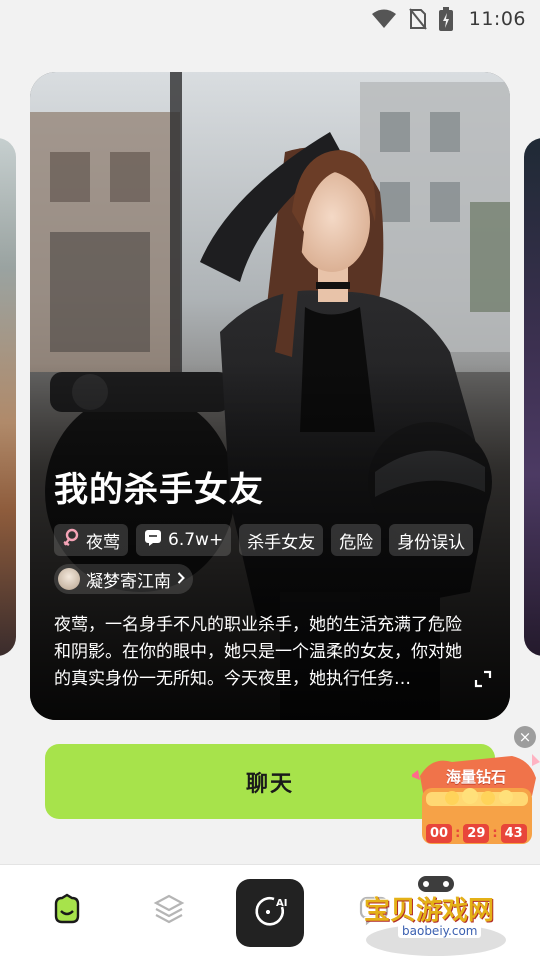 Image resolution: width=540 pixels, height=960 pixels. I want to click on tag-label: 杀手女友, so click(281, 542).